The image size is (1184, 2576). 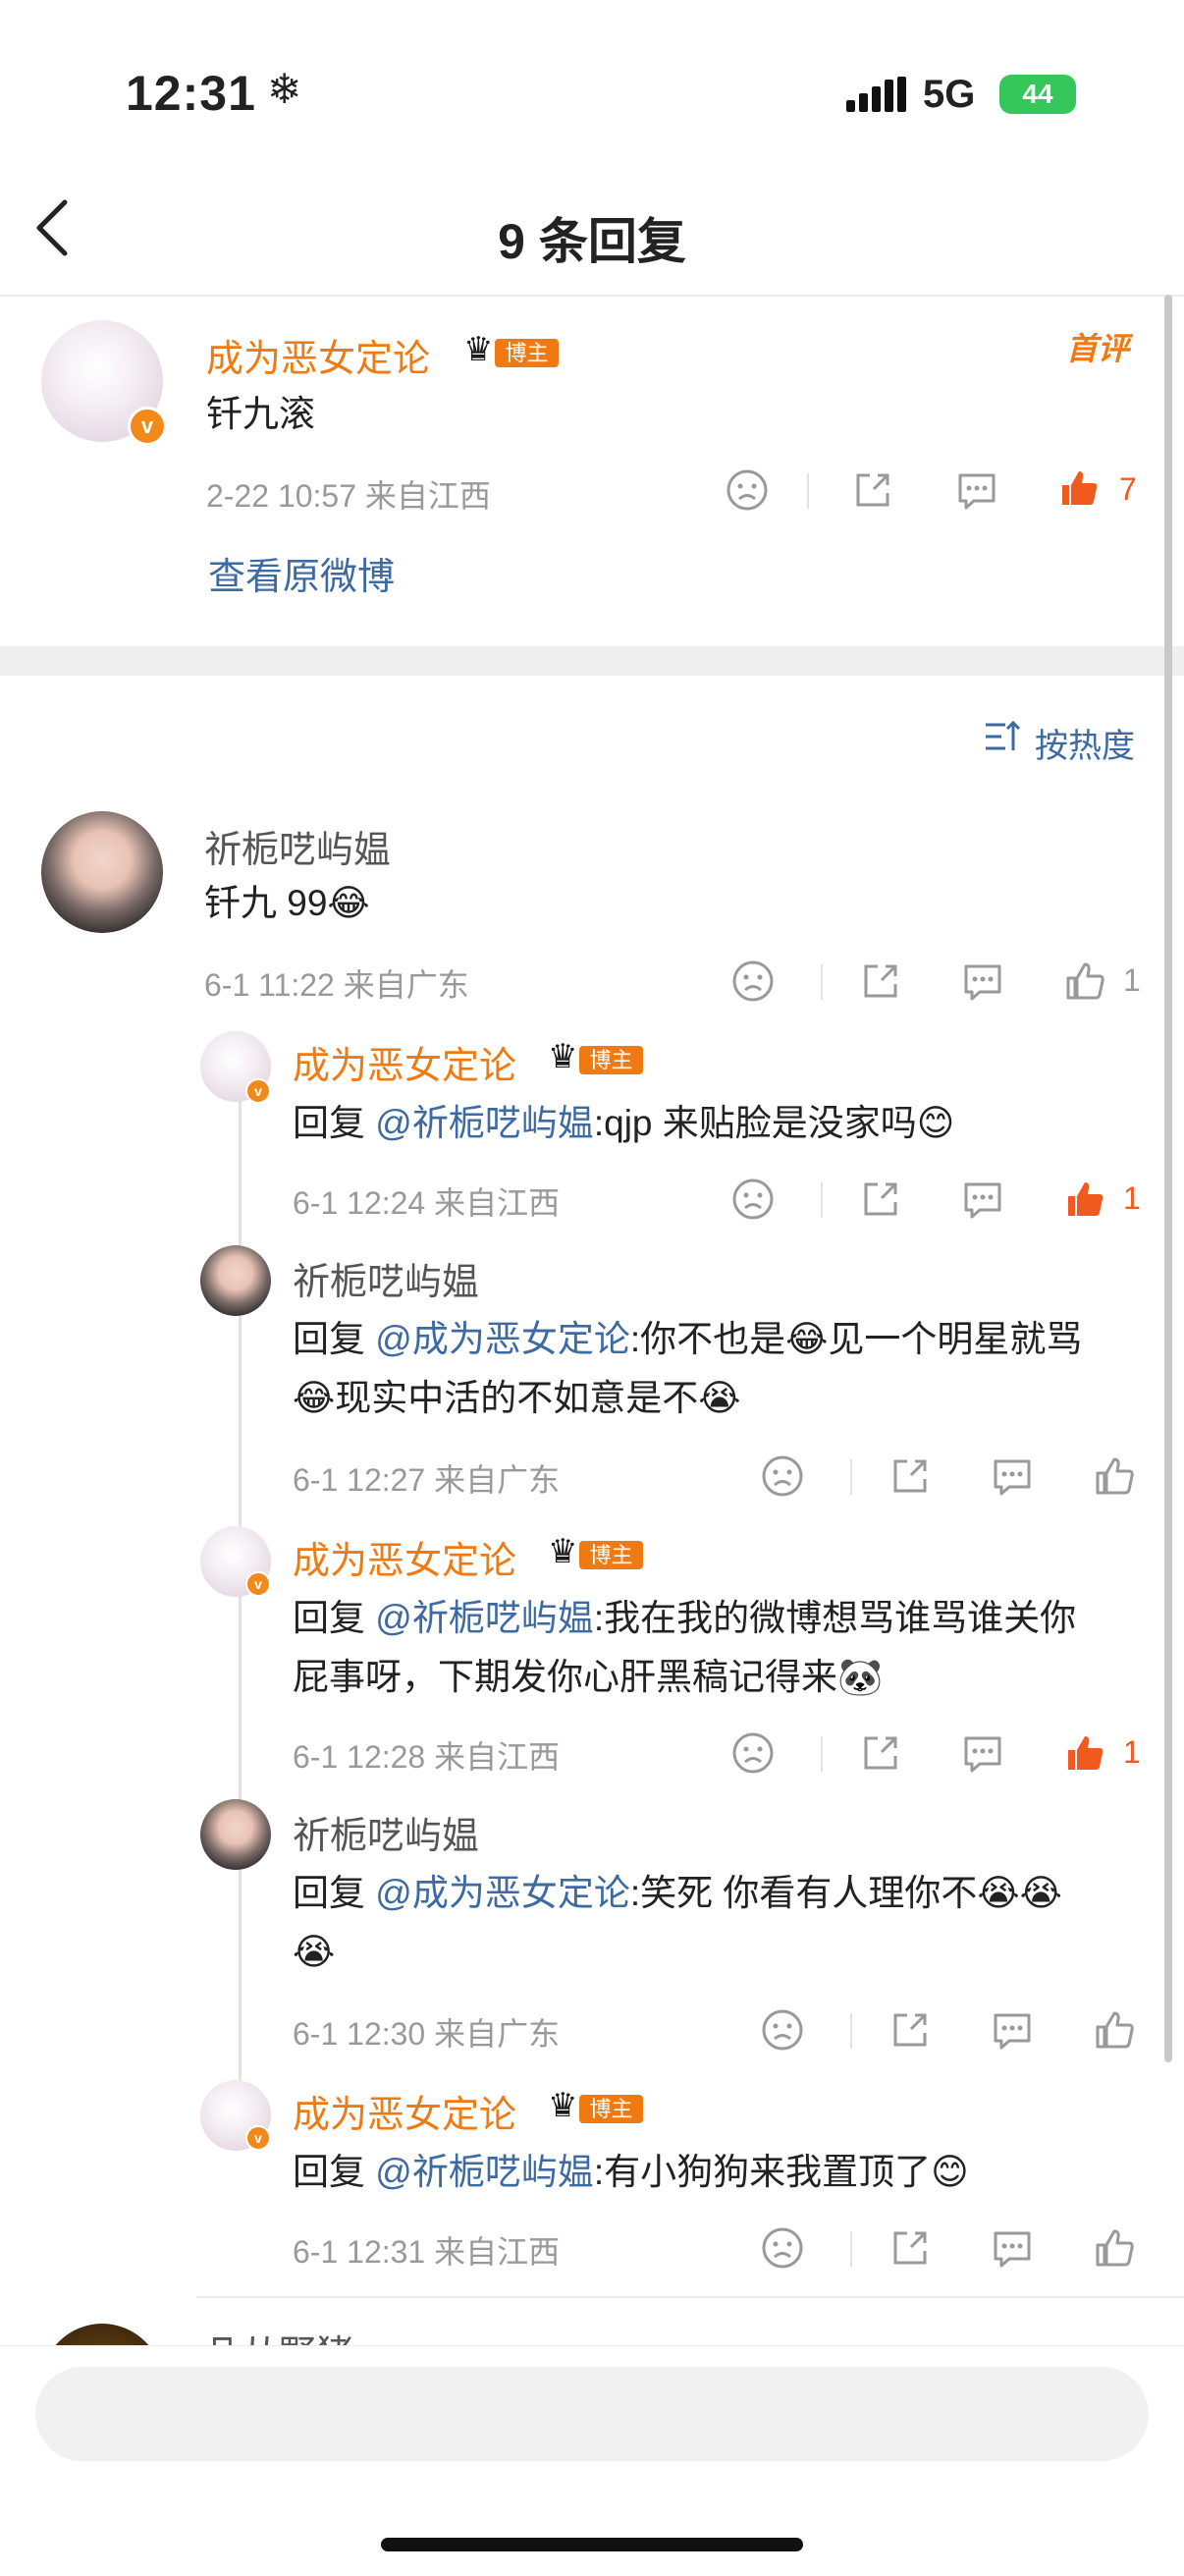 I want to click on reply-input, so click(x=592, y=2414).